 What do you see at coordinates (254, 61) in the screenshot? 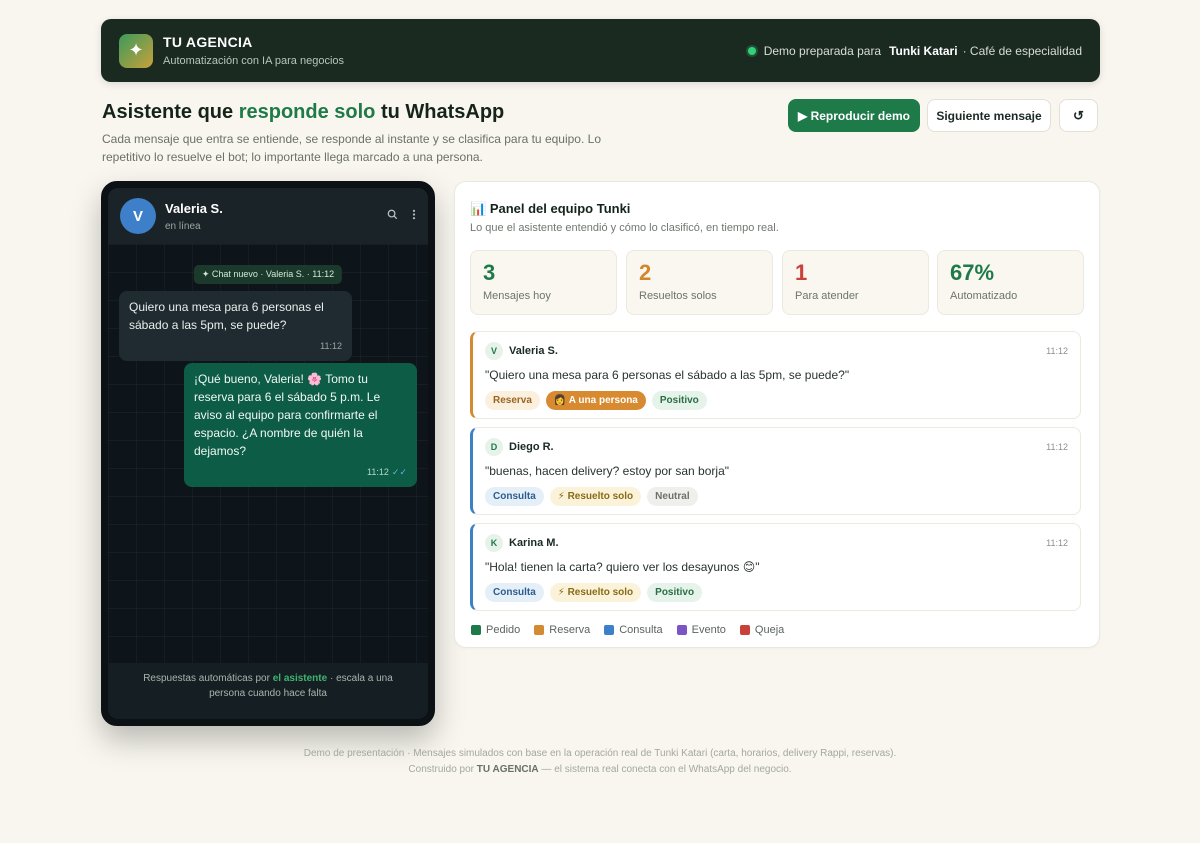
I see `brand-subtitle: Automatización con IA para negocios` at bounding box center [254, 61].